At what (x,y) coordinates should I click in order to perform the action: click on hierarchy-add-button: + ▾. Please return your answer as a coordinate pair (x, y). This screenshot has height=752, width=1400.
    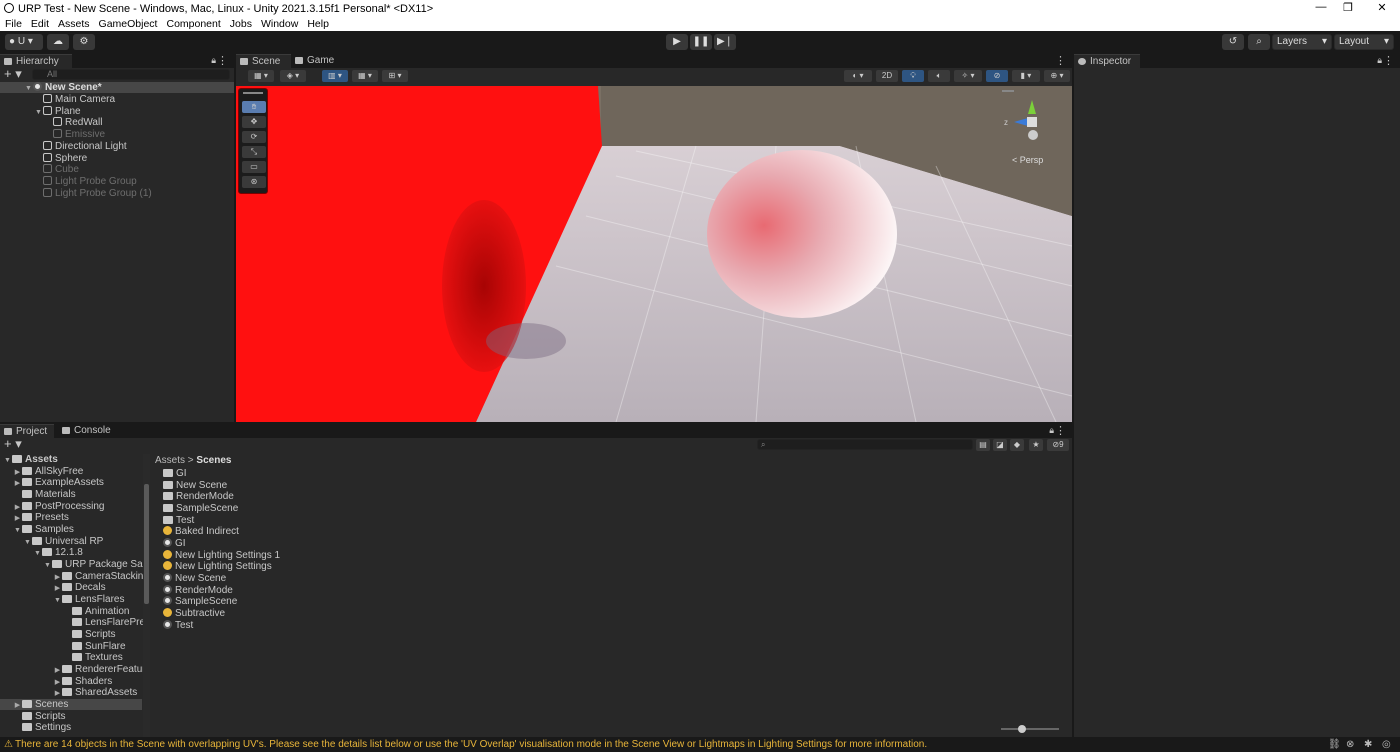
    Looking at the image, I should click on (13, 73).